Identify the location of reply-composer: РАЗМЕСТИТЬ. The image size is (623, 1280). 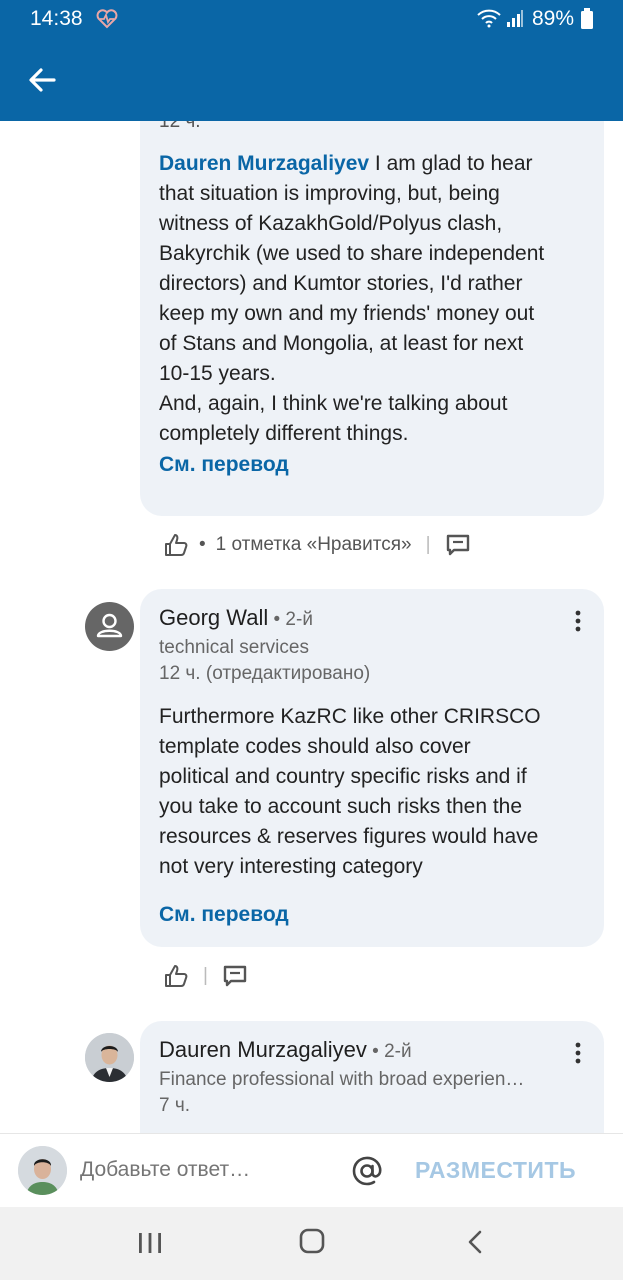
(311, 1170).